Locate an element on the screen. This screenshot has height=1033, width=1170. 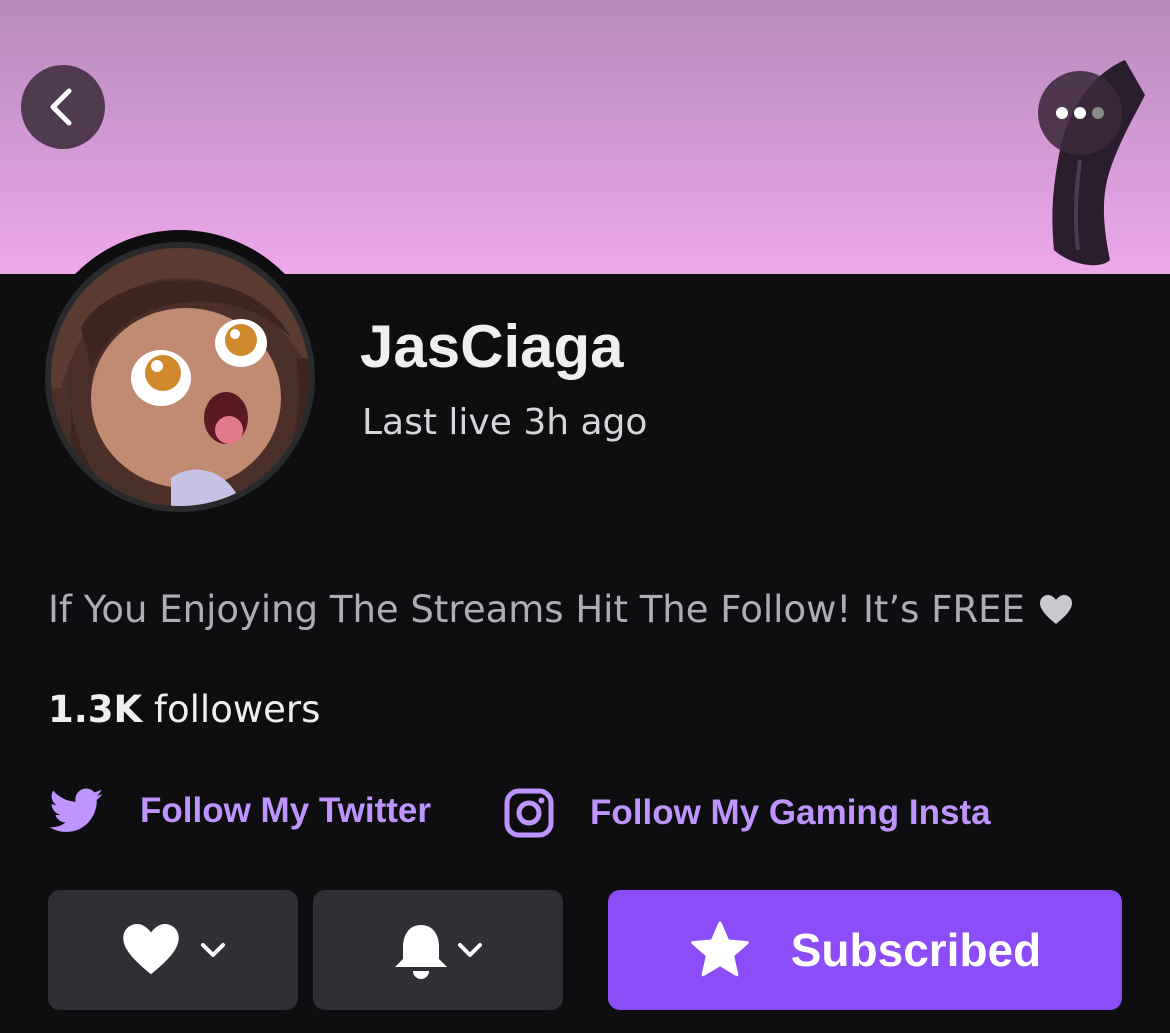
follow-button is located at coordinates (173, 950).